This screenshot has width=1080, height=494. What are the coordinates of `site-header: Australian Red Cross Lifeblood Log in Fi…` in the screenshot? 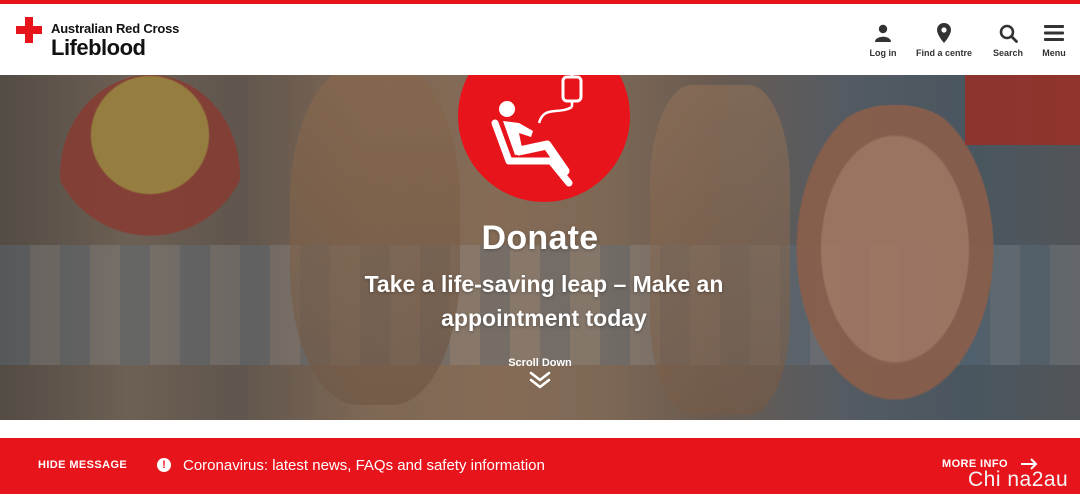 It's located at (540, 39).